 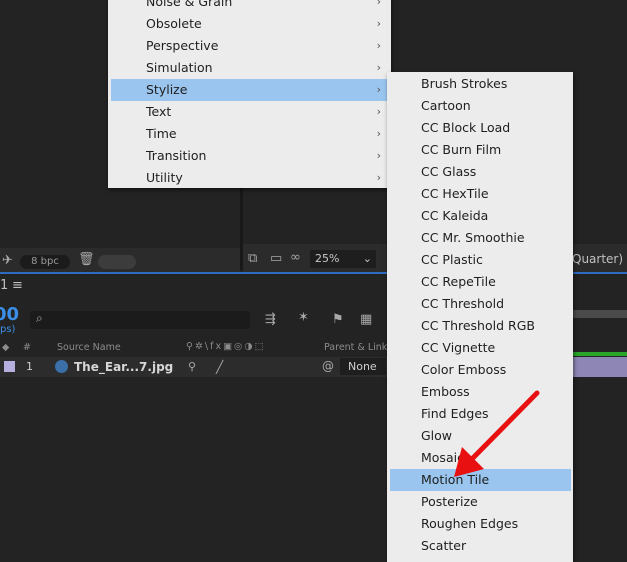 What do you see at coordinates (599, 354) in the screenshot?
I see `render-bar` at bounding box center [599, 354].